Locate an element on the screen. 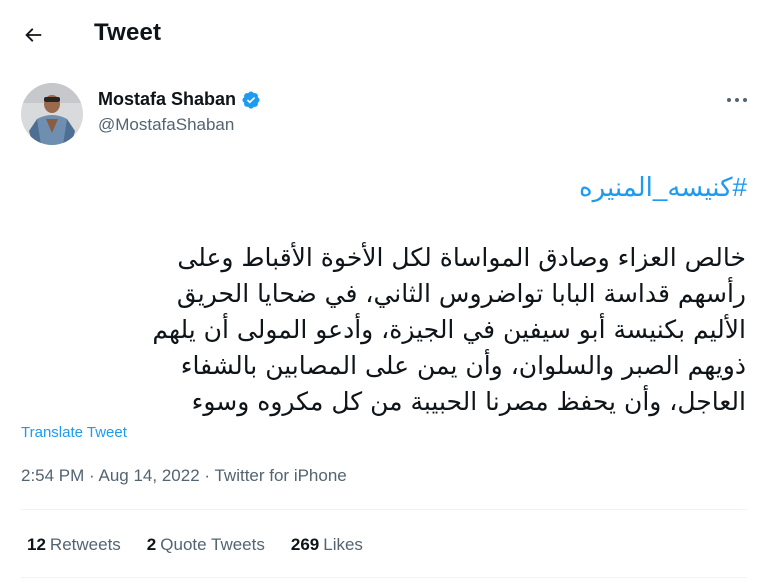 The height and width of the screenshot is (582, 768). quote-tweets-stat: 2 Quote Tweets is located at coordinates (206, 545).